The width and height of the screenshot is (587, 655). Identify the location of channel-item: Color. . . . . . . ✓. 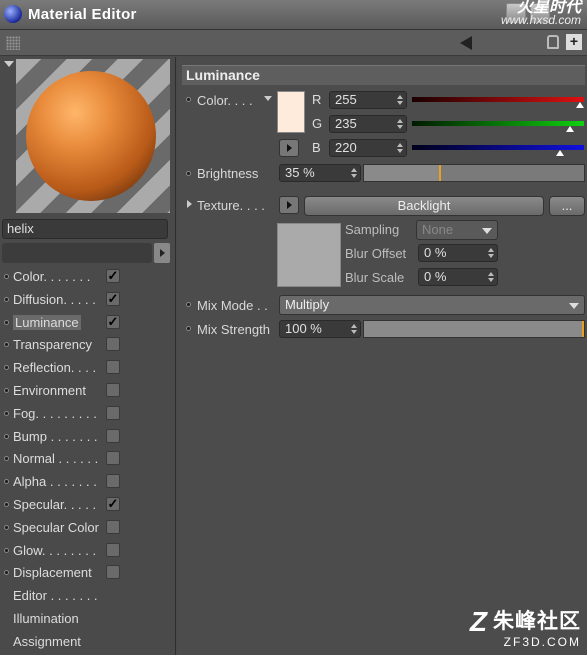
(88, 277).